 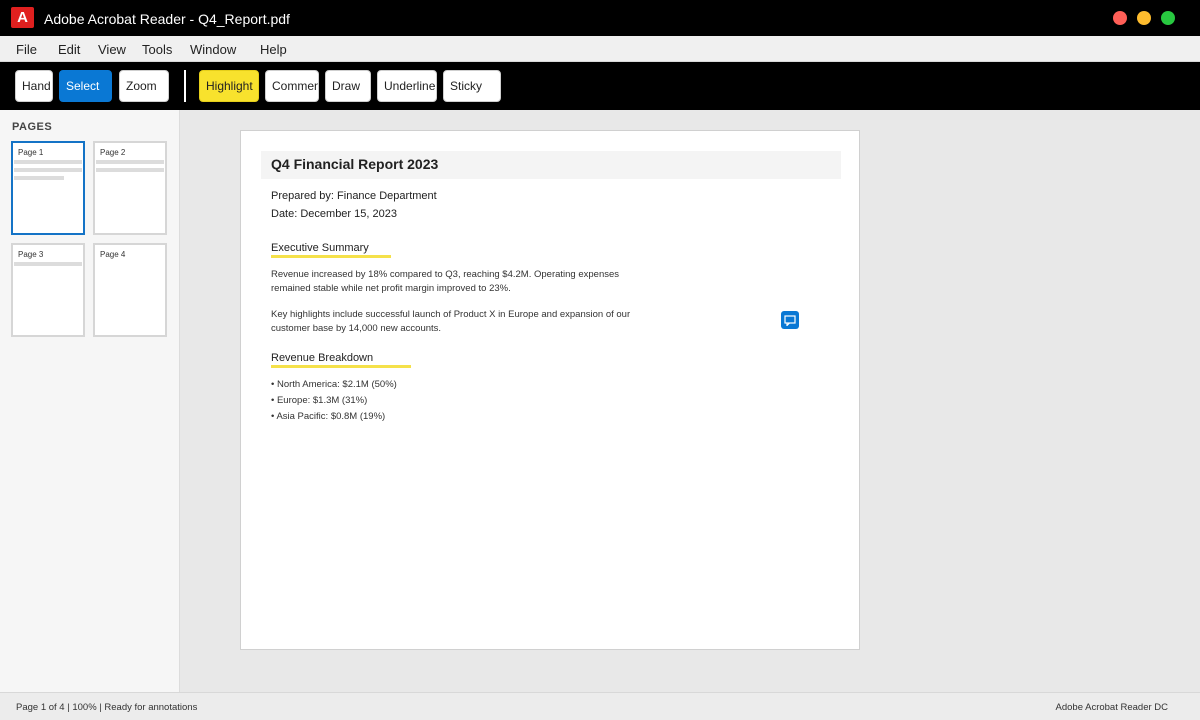 What do you see at coordinates (213, 49) in the screenshot?
I see `menu-window: Window` at bounding box center [213, 49].